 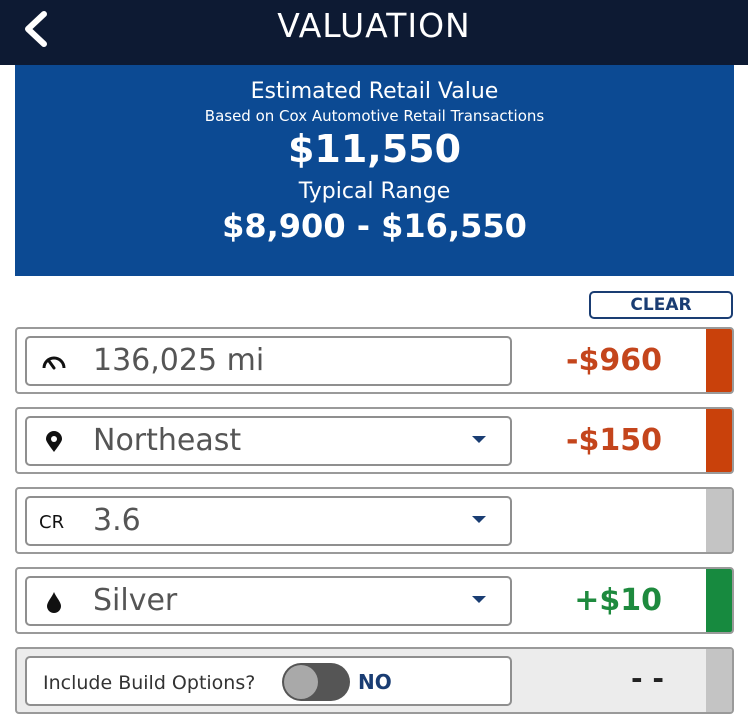 I want to click on region-dropdown: Northeast, so click(x=268, y=441).